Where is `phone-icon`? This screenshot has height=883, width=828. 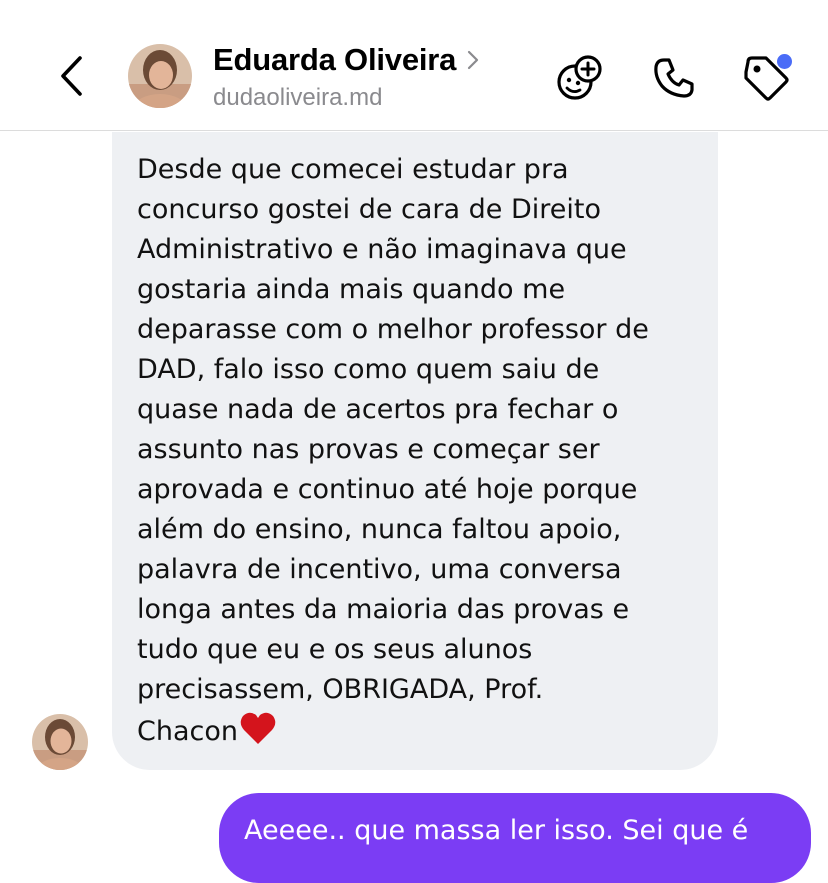
phone-icon is located at coordinates (674, 78).